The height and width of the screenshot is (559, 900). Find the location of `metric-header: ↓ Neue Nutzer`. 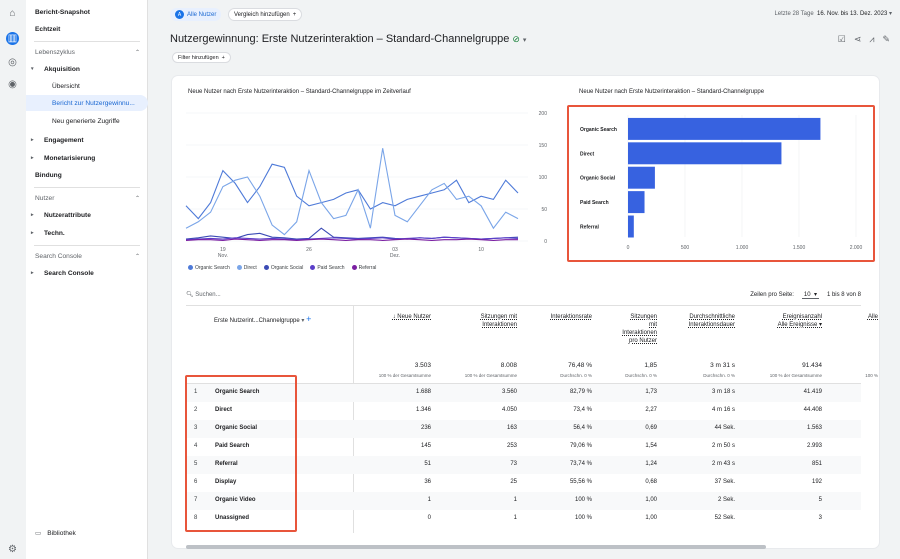

metric-header: ↓ Neue Nutzer is located at coordinates (412, 317).